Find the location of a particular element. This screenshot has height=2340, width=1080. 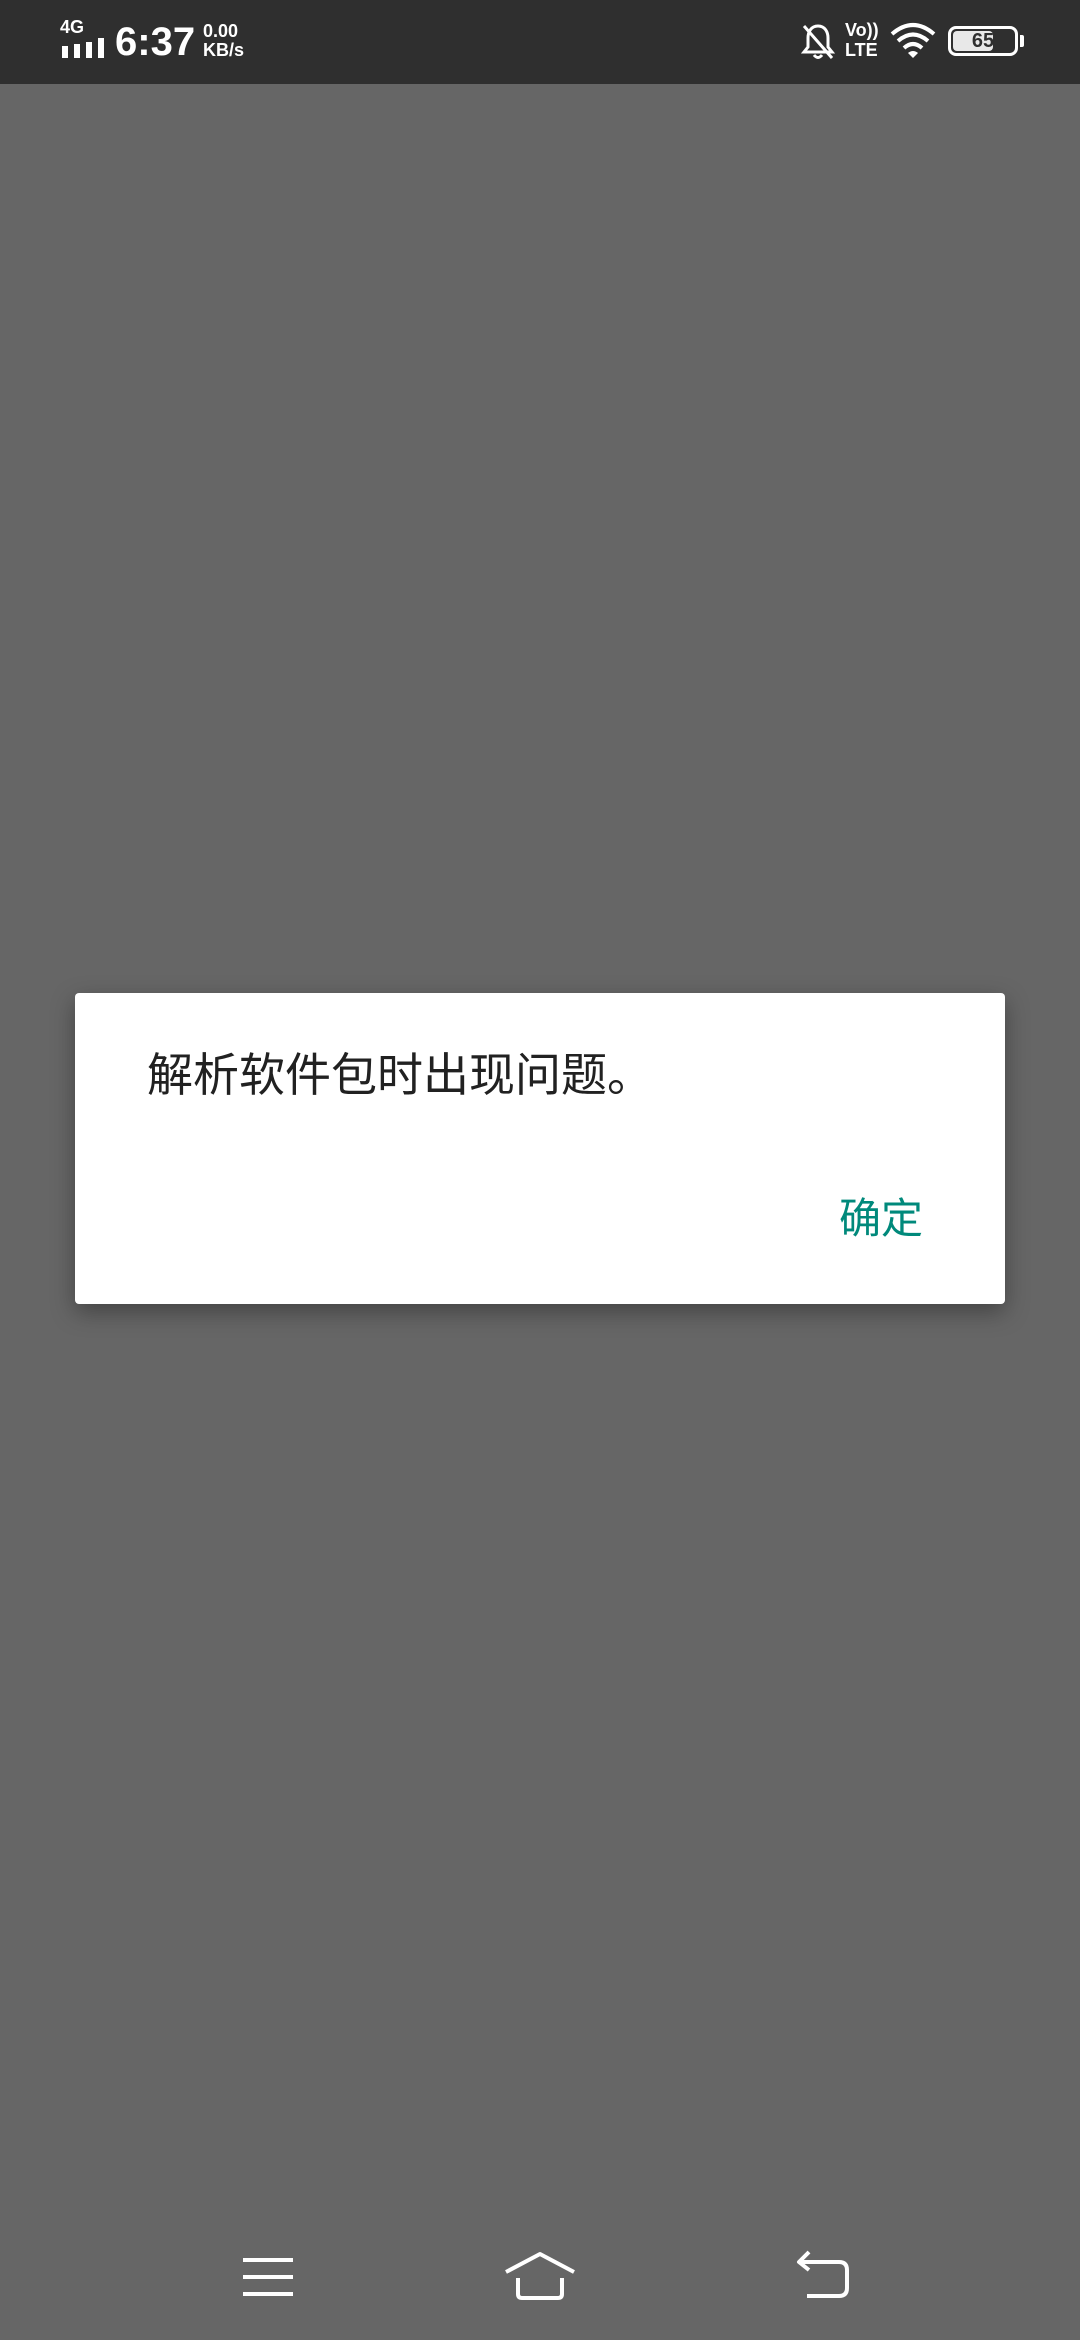

clock: 6:37 is located at coordinates (155, 42).